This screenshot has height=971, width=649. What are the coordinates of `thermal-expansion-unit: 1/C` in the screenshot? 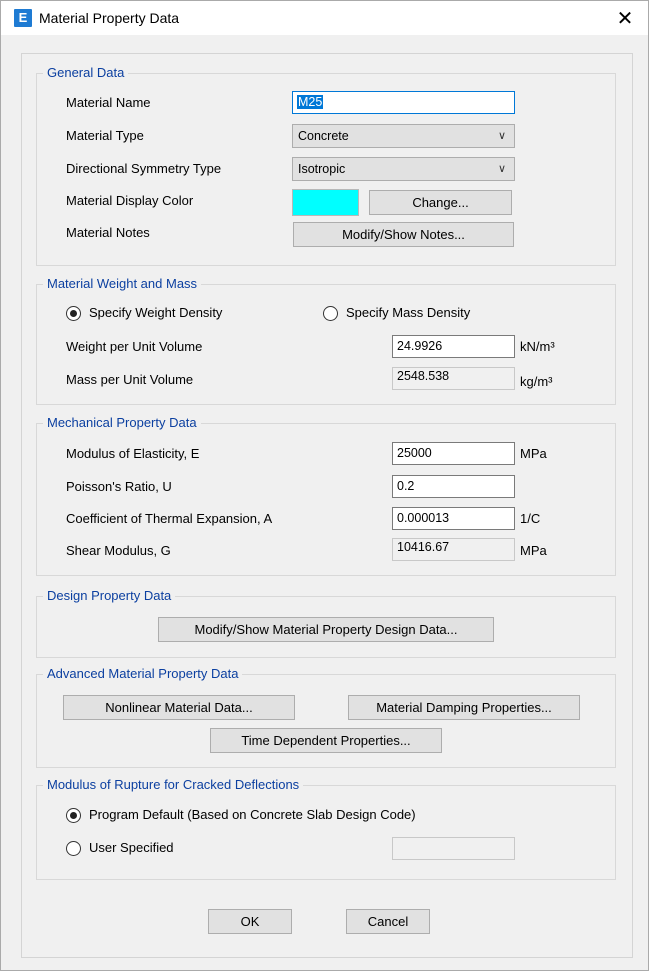 It's located at (530, 518).